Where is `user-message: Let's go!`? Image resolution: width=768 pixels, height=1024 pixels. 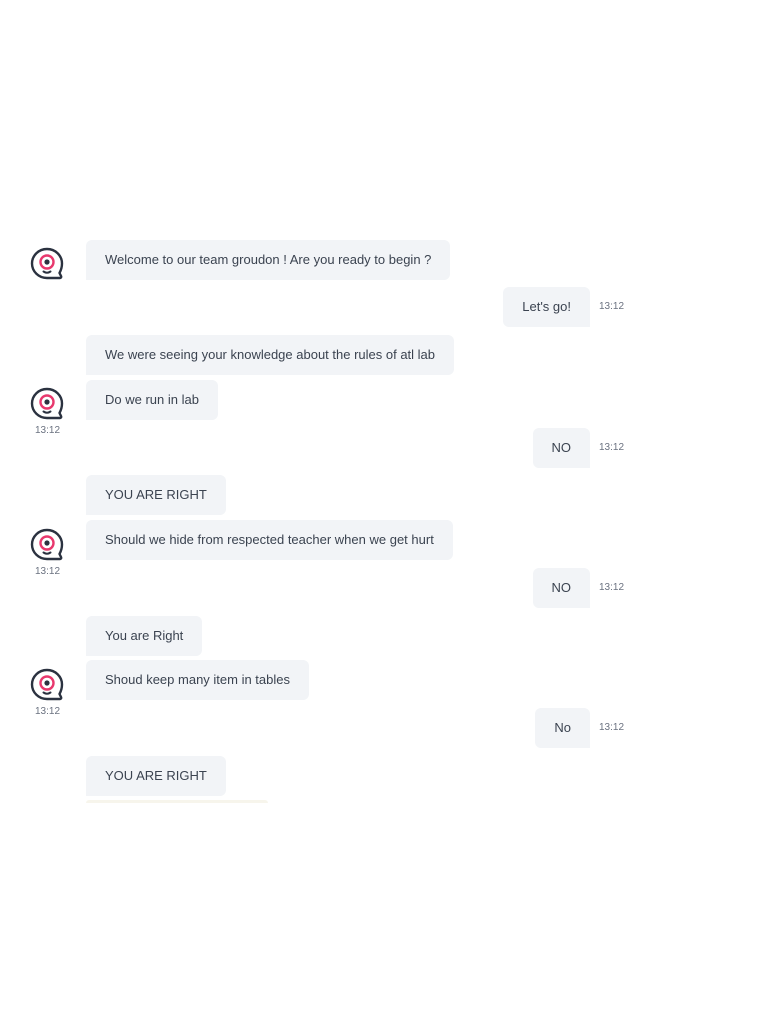
user-message: Let's go! is located at coordinates (546, 307).